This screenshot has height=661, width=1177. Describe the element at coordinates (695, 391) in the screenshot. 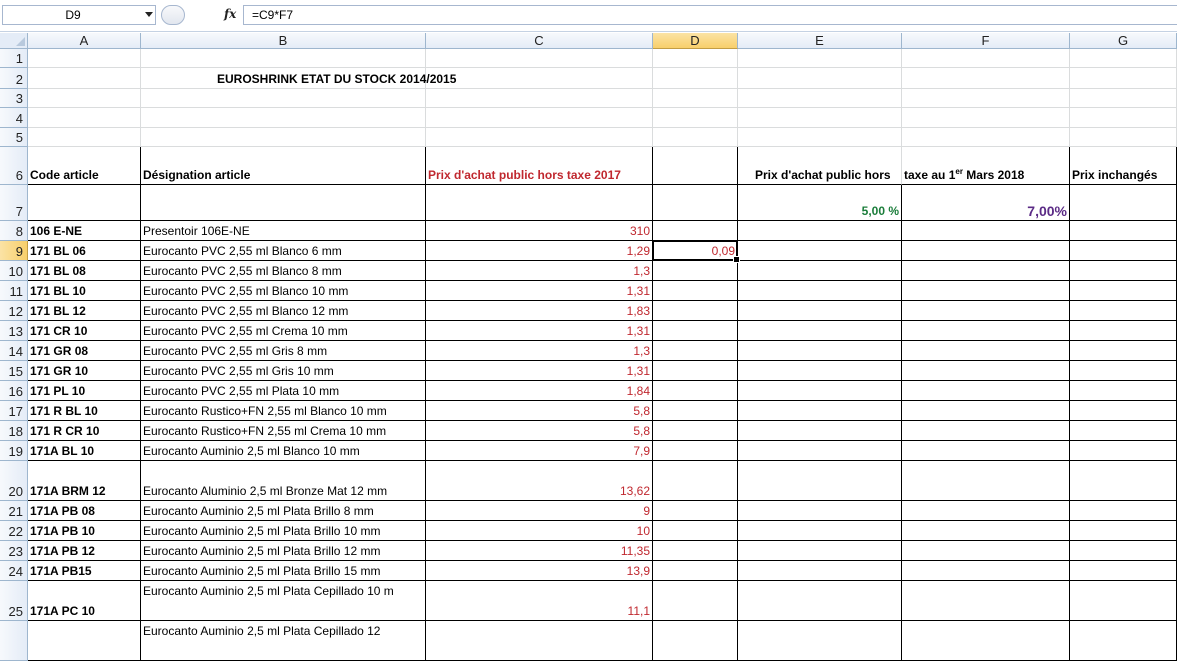

I see `cell-d16` at that location.